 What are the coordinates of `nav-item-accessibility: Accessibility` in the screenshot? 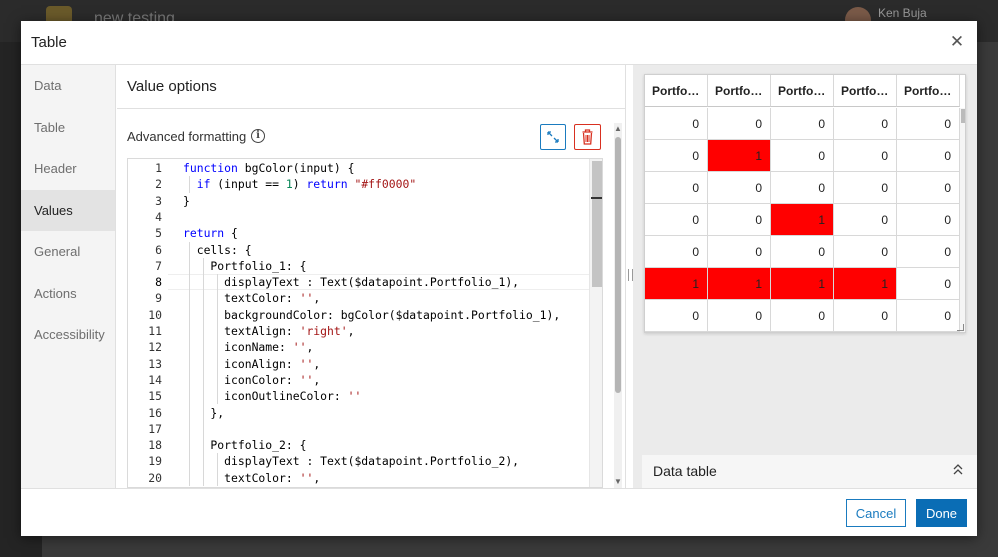 It's located at (68, 335).